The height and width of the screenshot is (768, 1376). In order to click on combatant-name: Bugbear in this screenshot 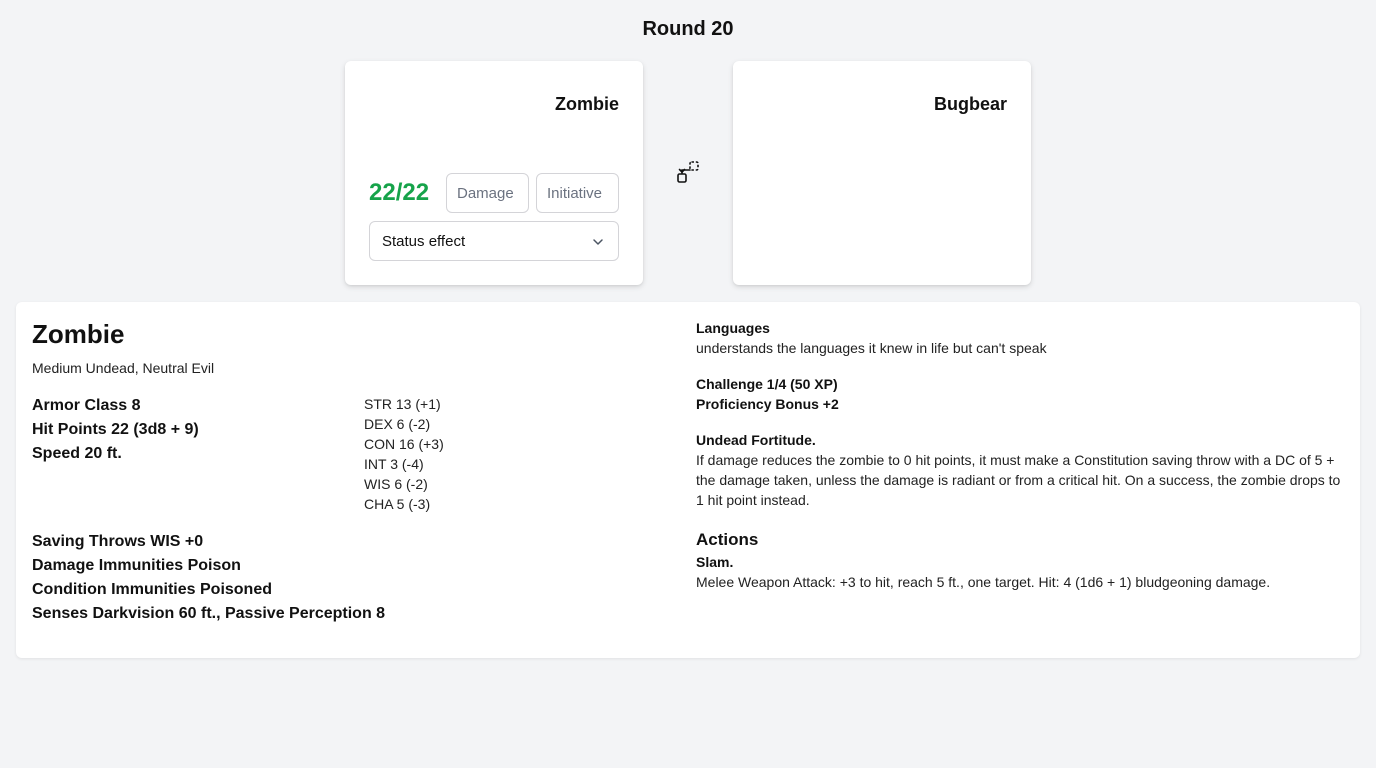, I will do `click(970, 104)`.